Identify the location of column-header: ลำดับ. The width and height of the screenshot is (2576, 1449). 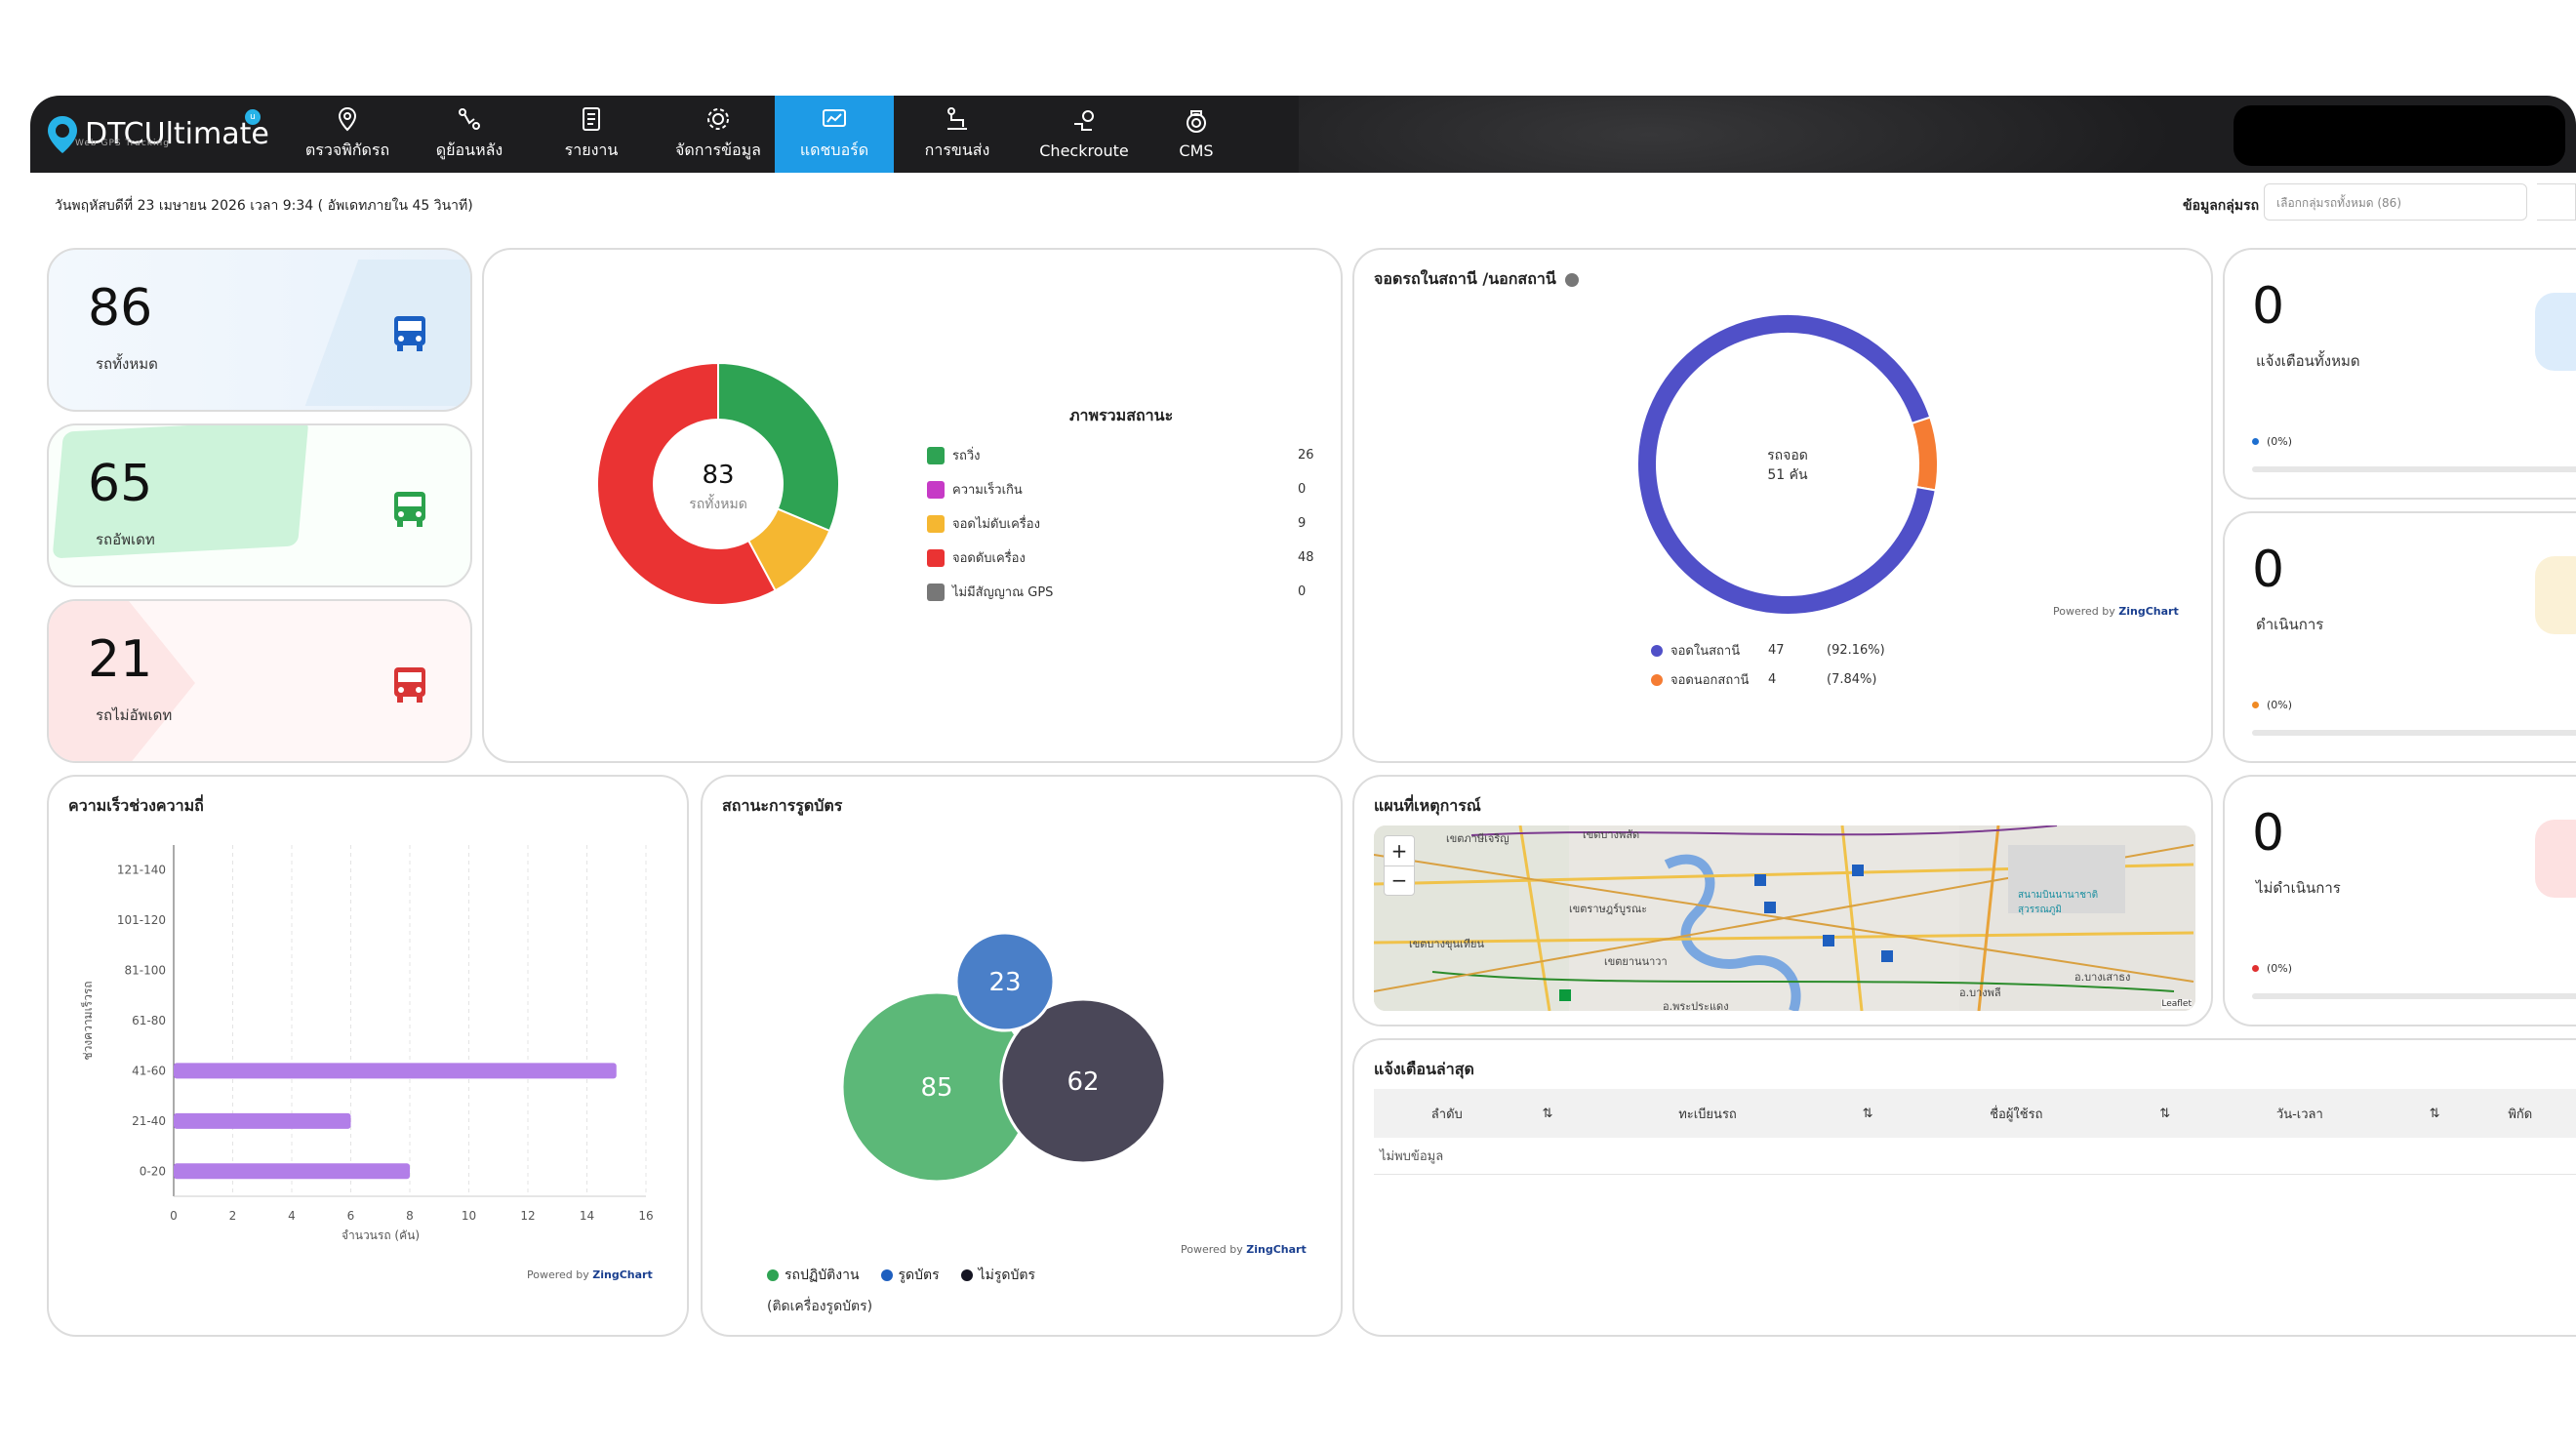
(1447, 1113).